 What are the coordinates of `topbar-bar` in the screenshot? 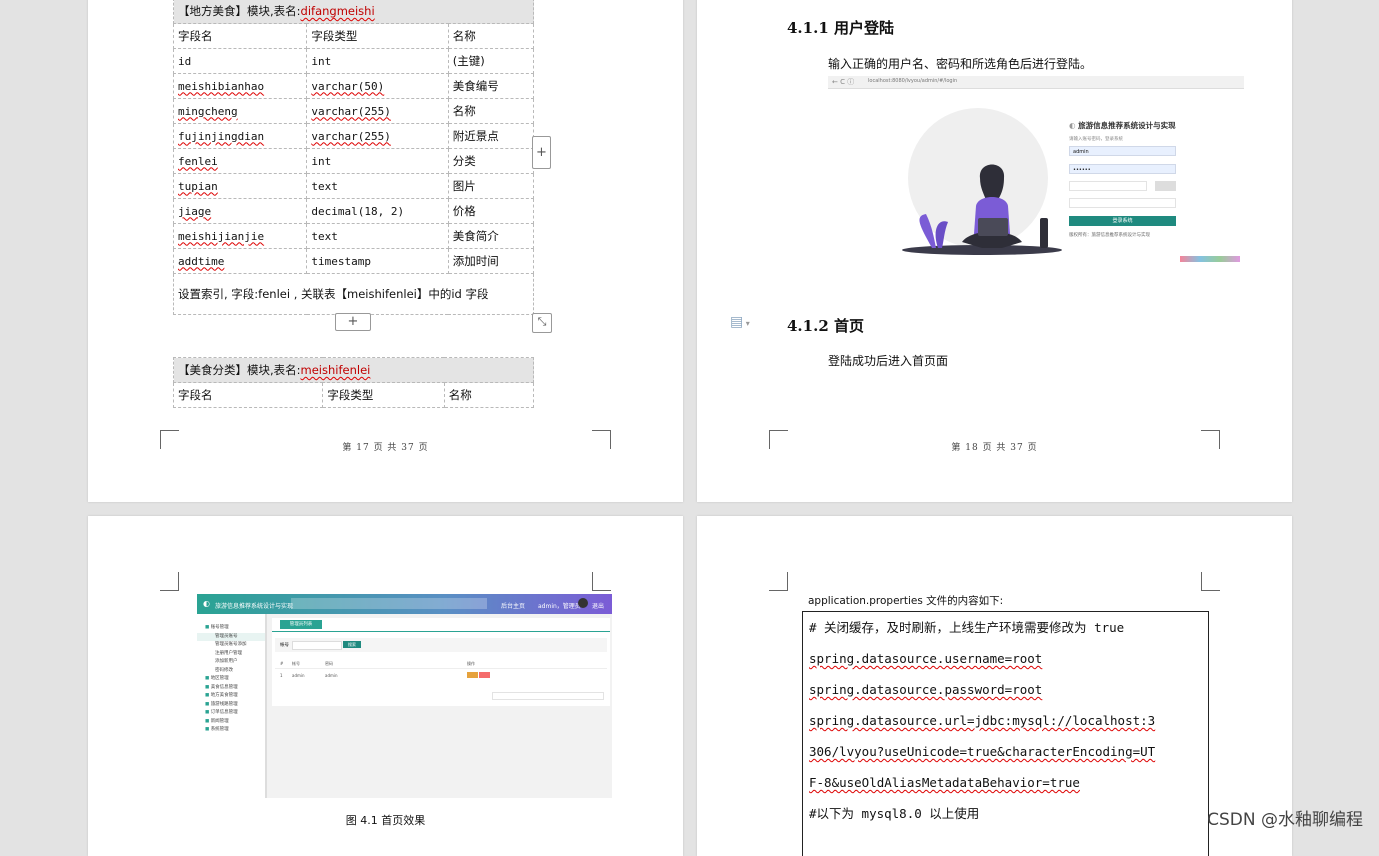 It's located at (389, 603).